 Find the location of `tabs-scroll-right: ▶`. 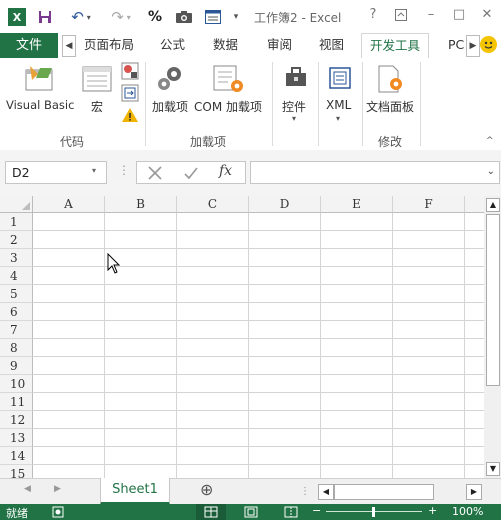

tabs-scroll-right: ▶ is located at coordinates (473, 46).